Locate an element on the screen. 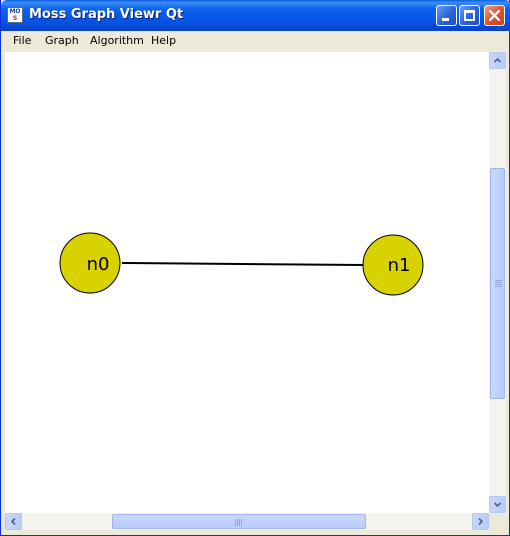  scroll-right-button is located at coordinates (480, 521).